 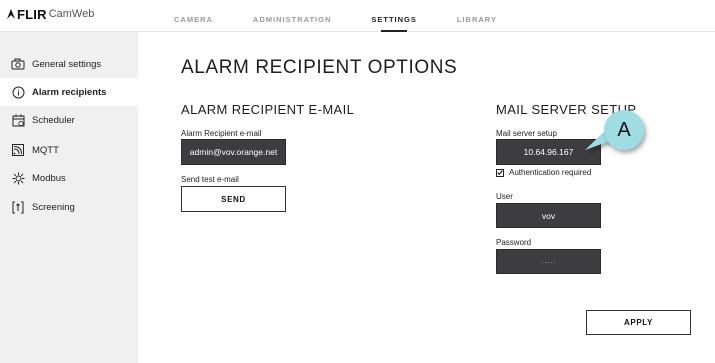 What do you see at coordinates (548, 215) in the screenshot?
I see `user-field: vov` at bounding box center [548, 215].